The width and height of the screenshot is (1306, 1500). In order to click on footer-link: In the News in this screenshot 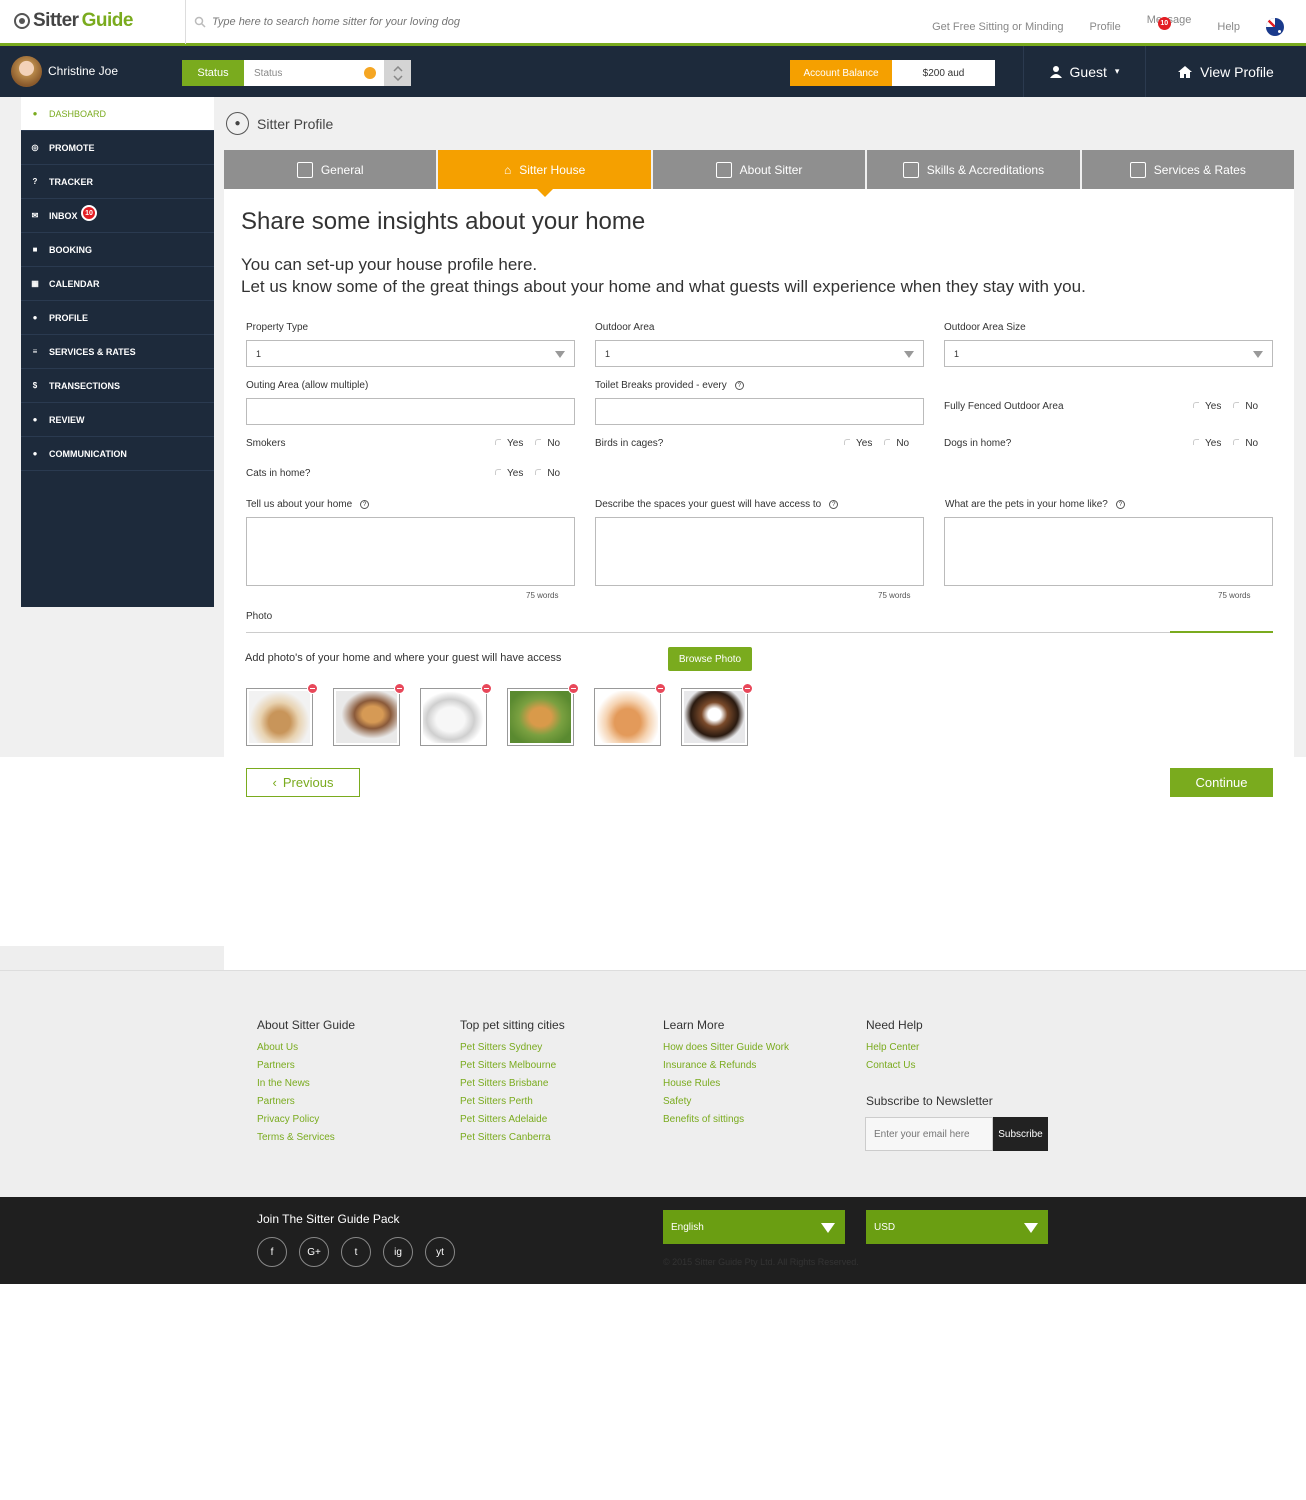, I will do `click(306, 1087)`.